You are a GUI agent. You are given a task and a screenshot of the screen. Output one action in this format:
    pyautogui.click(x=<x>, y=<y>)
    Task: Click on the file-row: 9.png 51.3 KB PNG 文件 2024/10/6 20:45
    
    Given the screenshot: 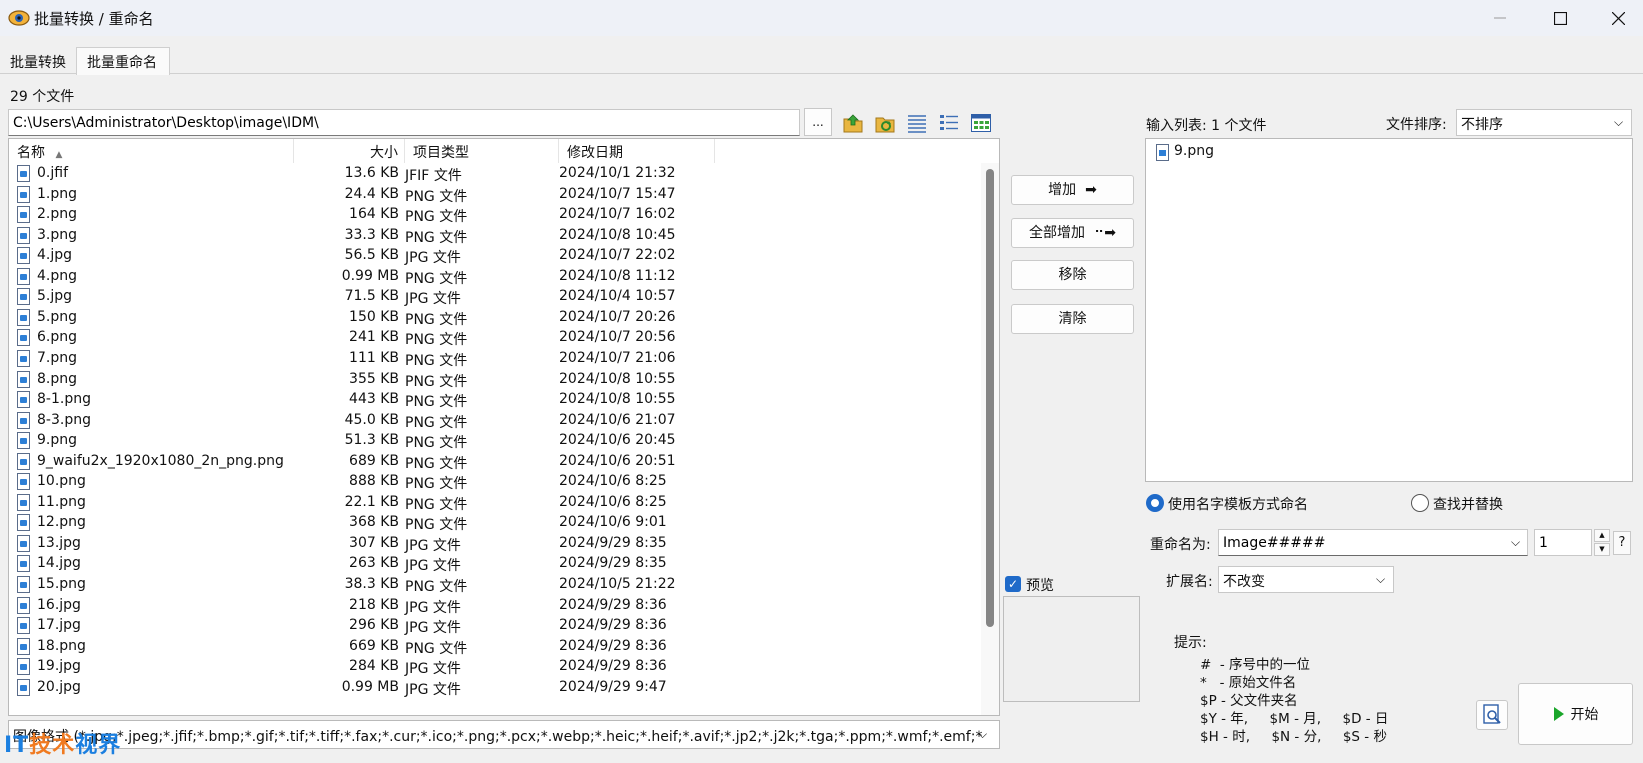 What is the action you would take?
    pyautogui.click(x=492, y=441)
    